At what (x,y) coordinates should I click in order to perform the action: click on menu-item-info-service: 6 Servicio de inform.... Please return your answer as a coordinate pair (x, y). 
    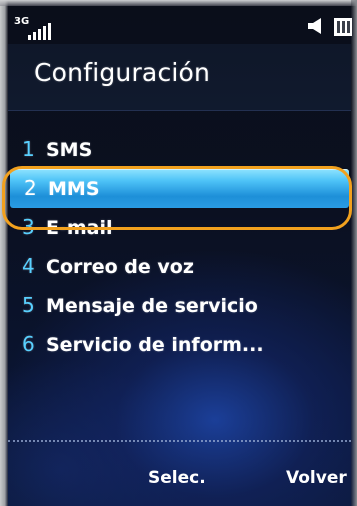
    Looking at the image, I should click on (179, 344).